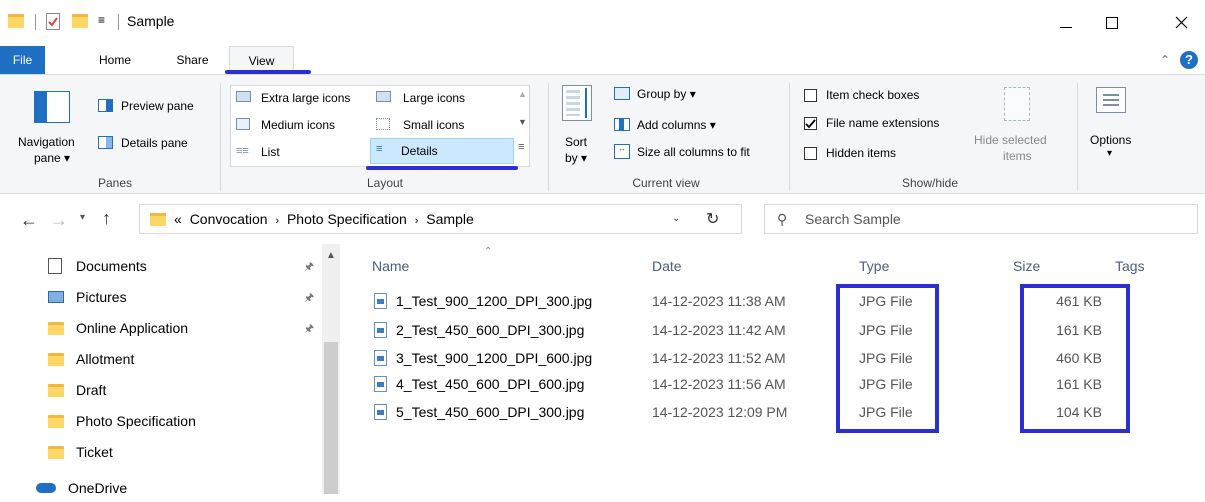  What do you see at coordinates (77, 390) in the screenshot?
I see `nav-item-draft: Draft` at bounding box center [77, 390].